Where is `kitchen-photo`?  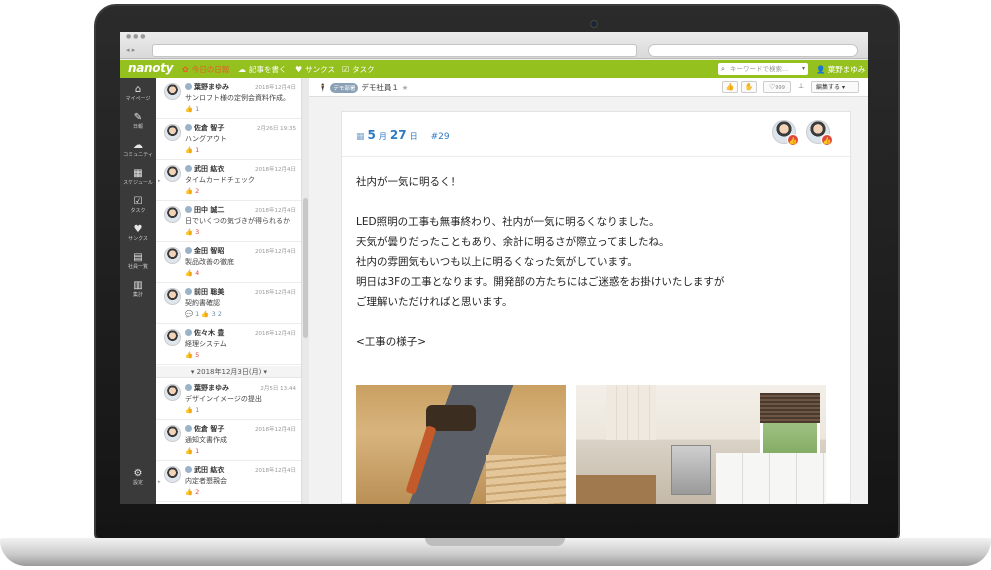
kitchen-photo is located at coordinates (701, 444).